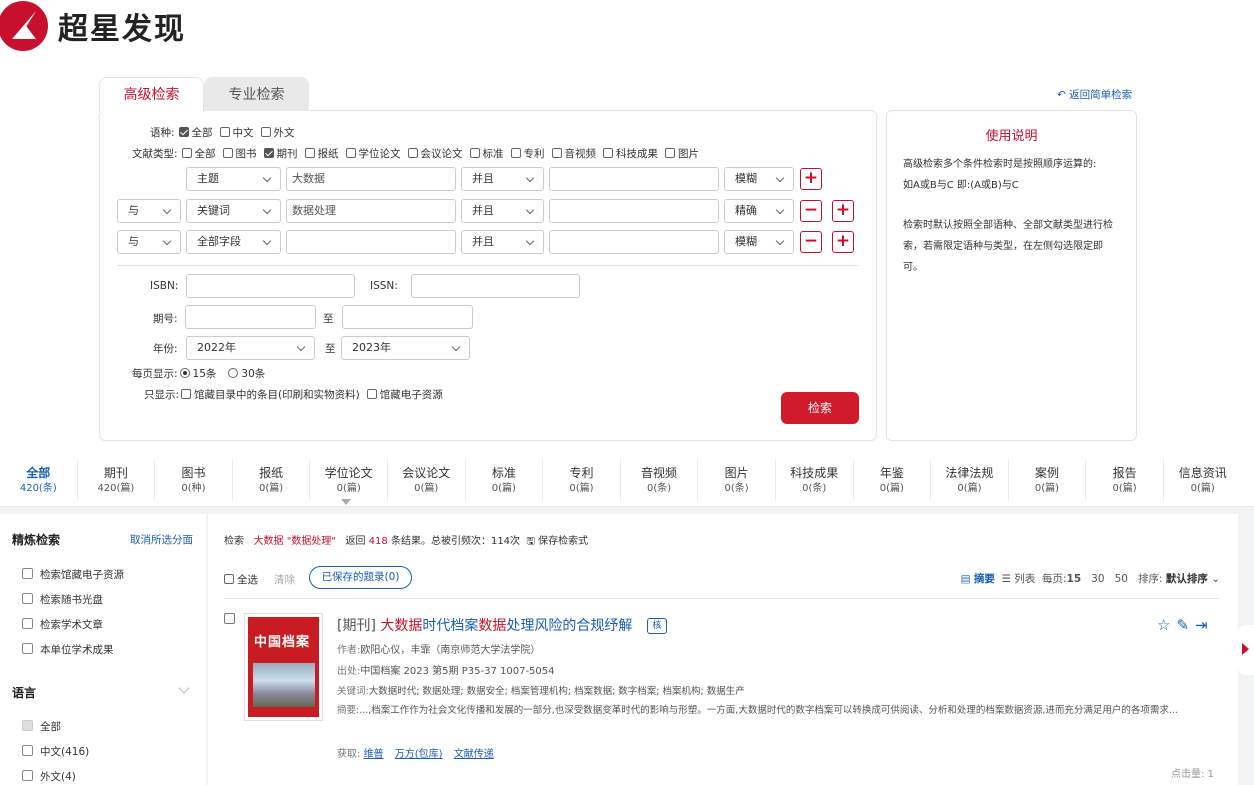 The width and height of the screenshot is (1254, 785). I want to click on issue-to-input, so click(407, 317).